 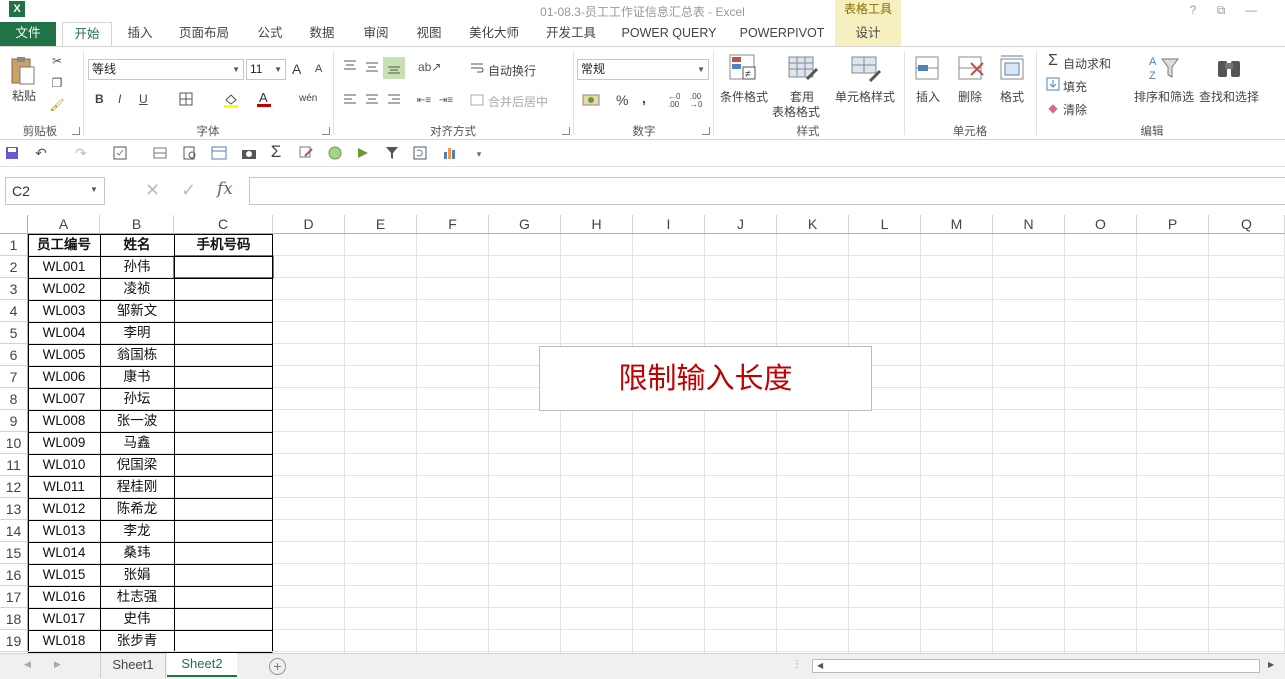 What do you see at coordinates (326, 131) in the screenshot?
I see `font-launcher-icon` at bounding box center [326, 131].